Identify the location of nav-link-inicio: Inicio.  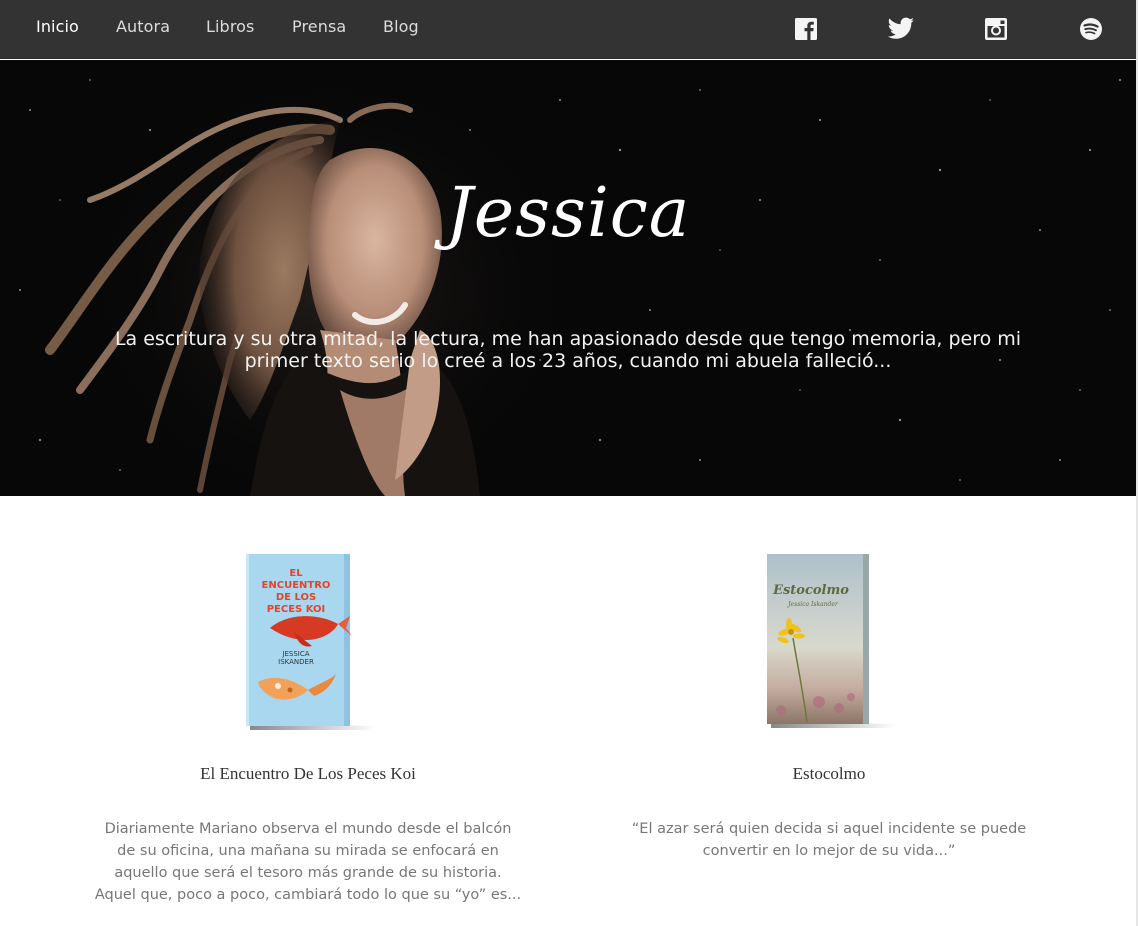
(57, 26).